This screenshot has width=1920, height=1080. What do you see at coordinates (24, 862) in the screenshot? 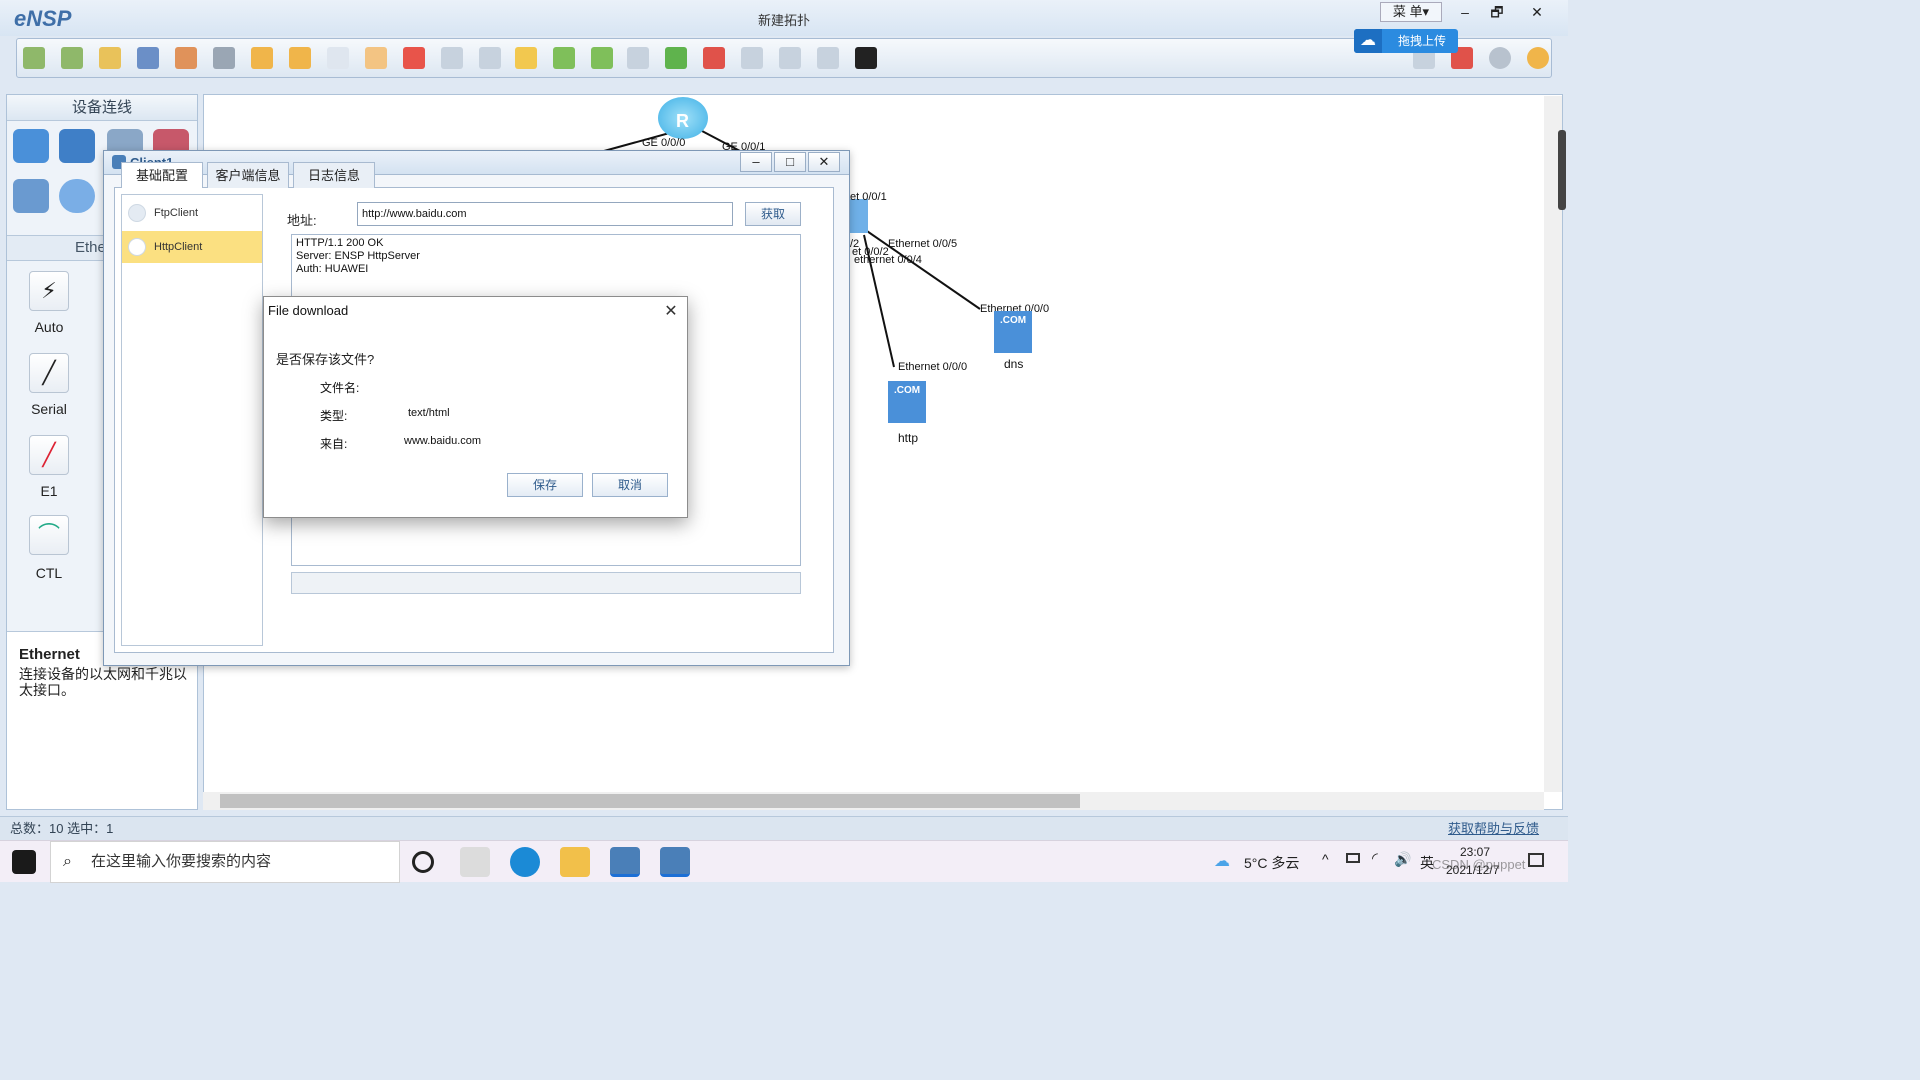
I see `windows-start-icon` at bounding box center [24, 862].